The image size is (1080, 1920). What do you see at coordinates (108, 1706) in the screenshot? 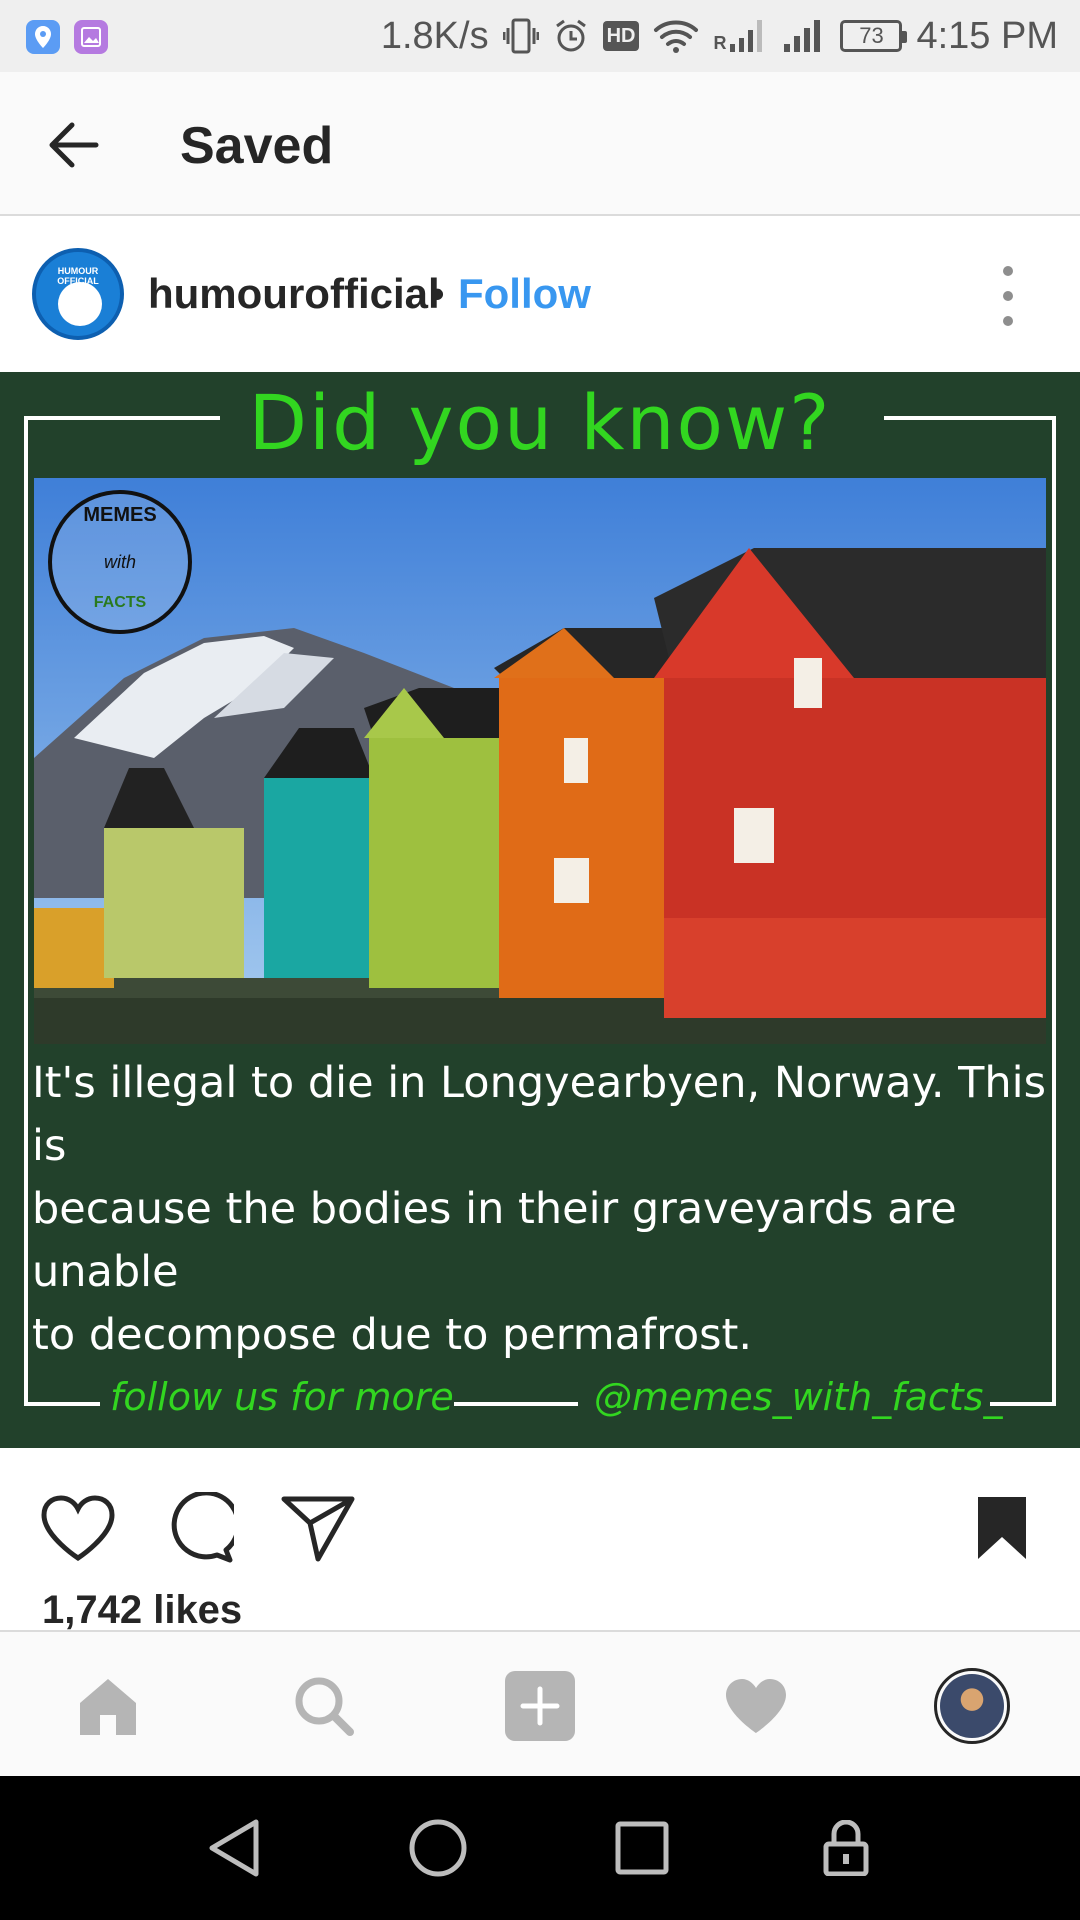
I see `home-icon` at bounding box center [108, 1706].